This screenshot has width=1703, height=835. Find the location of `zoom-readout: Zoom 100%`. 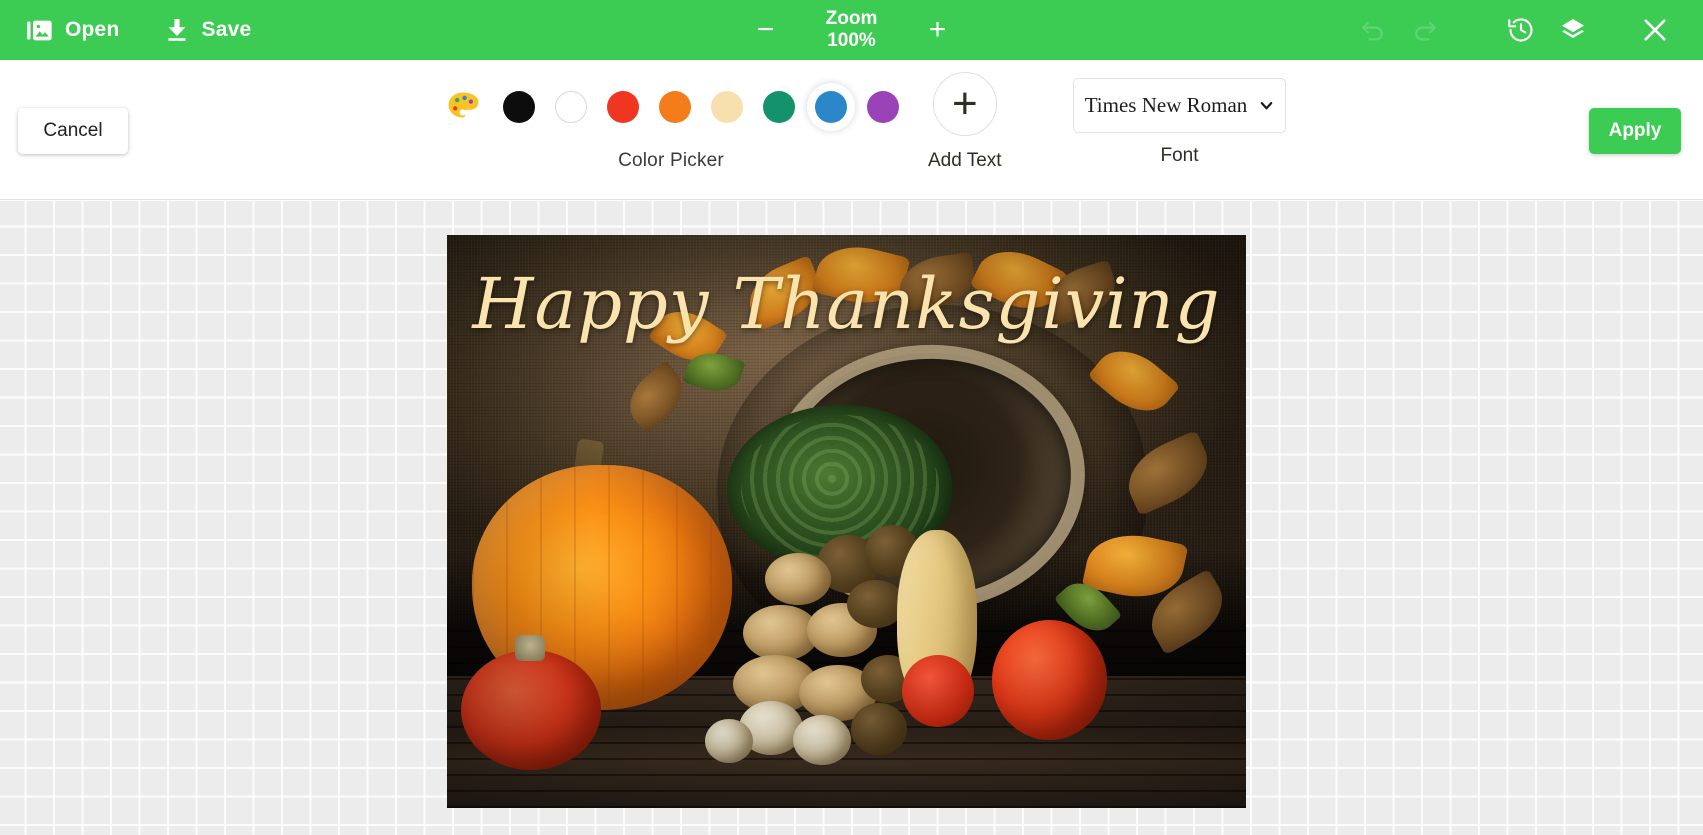

zoom-readout: Zoom 100% is located at coordinates (852, 30).